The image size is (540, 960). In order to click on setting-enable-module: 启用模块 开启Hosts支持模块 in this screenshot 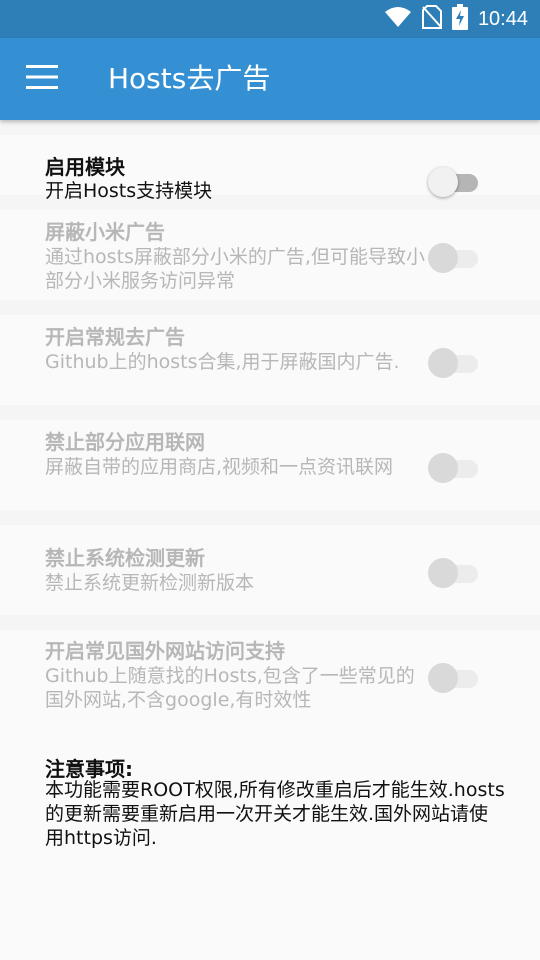, I will do `click(270, 168)`.